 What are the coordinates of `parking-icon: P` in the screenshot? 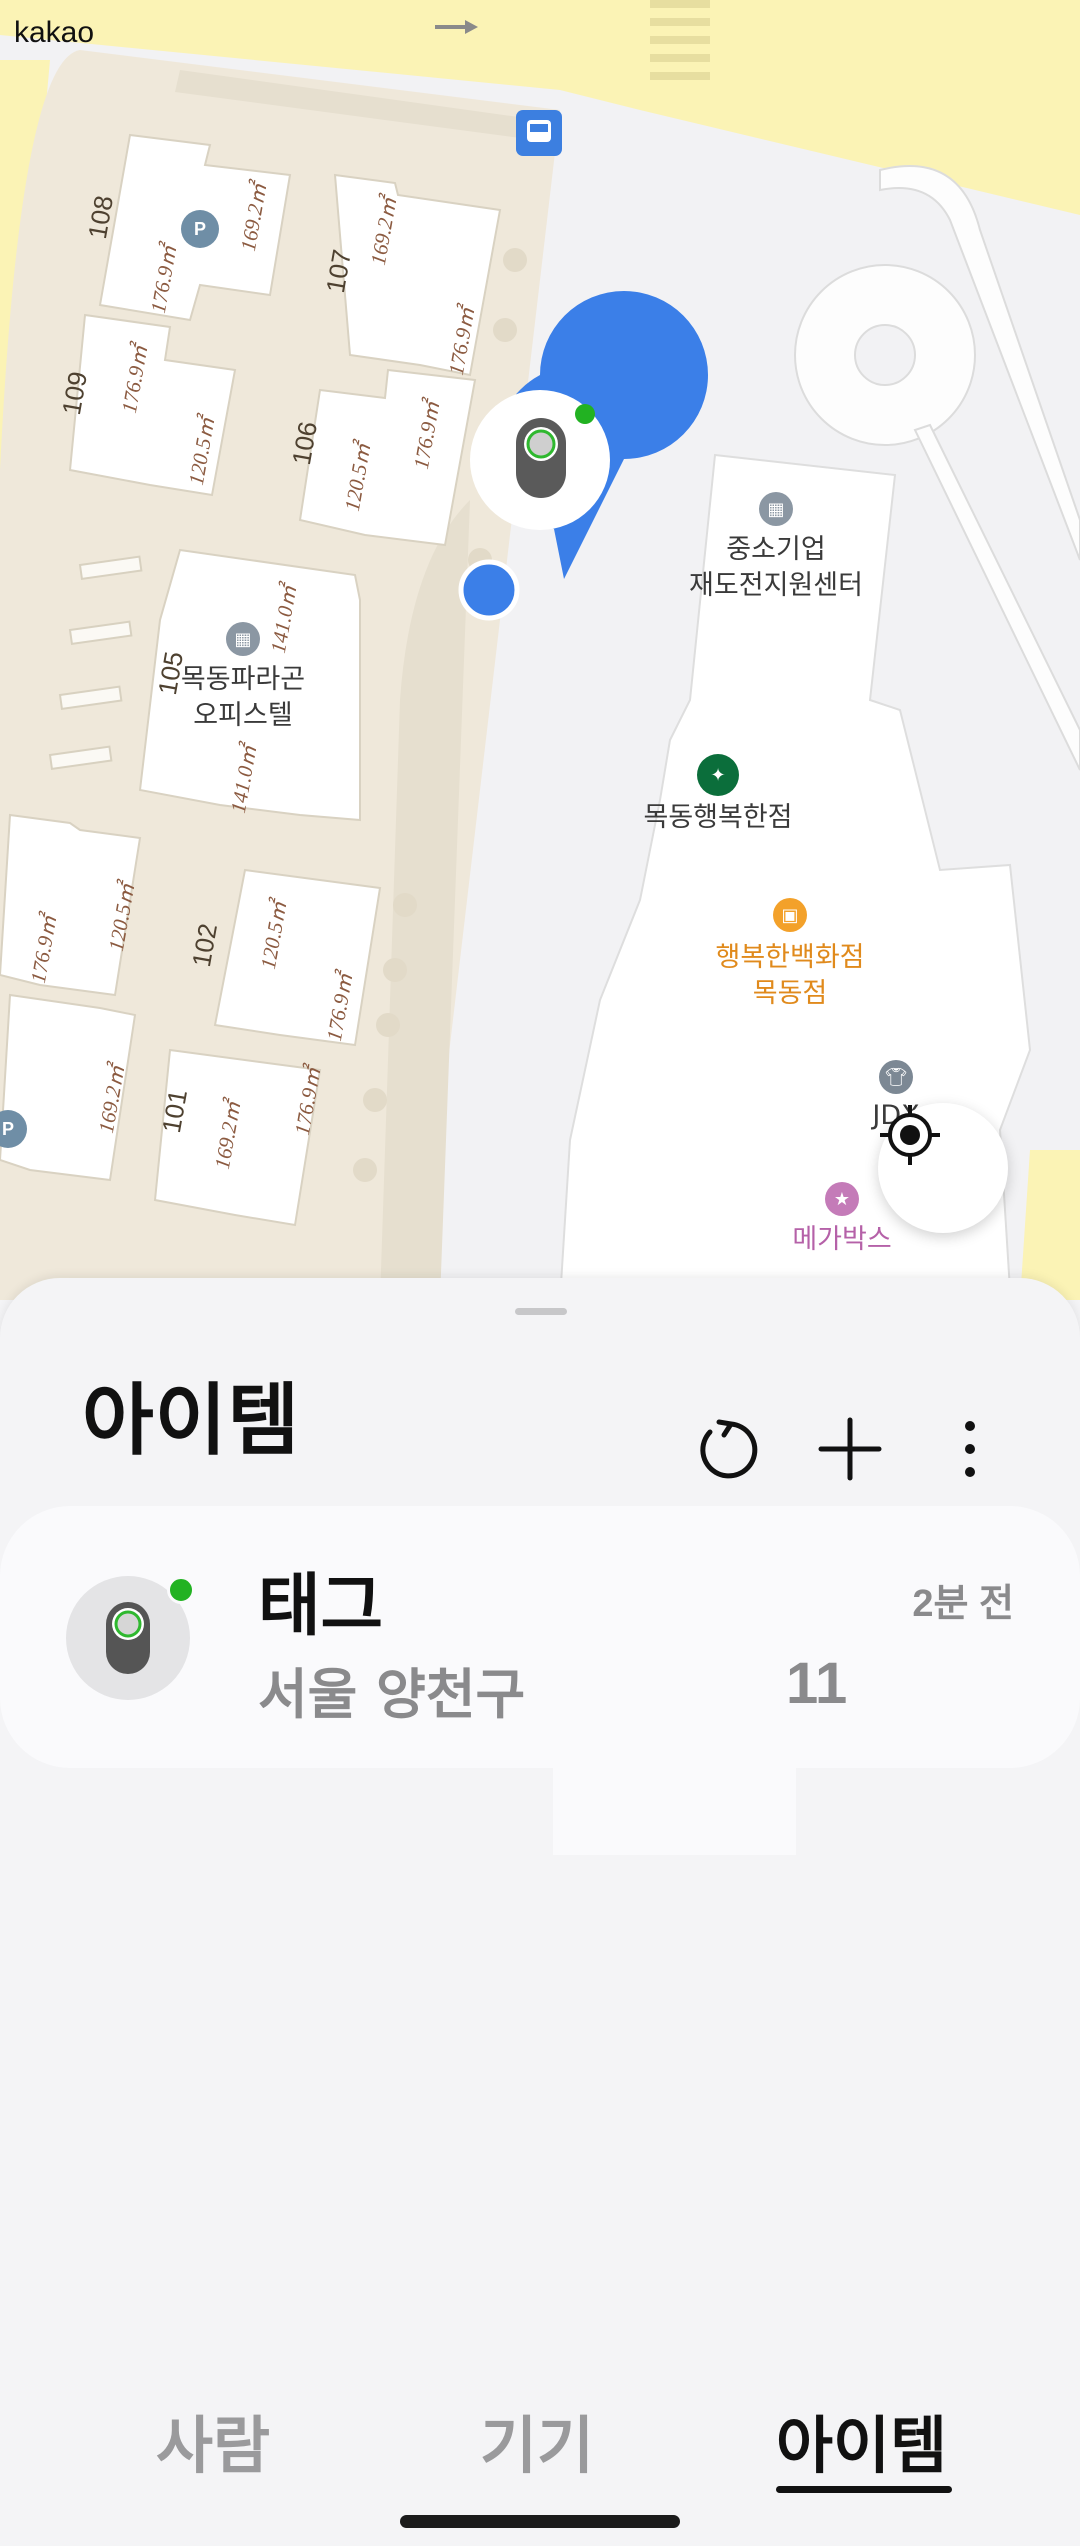 It's located at (200, 229).